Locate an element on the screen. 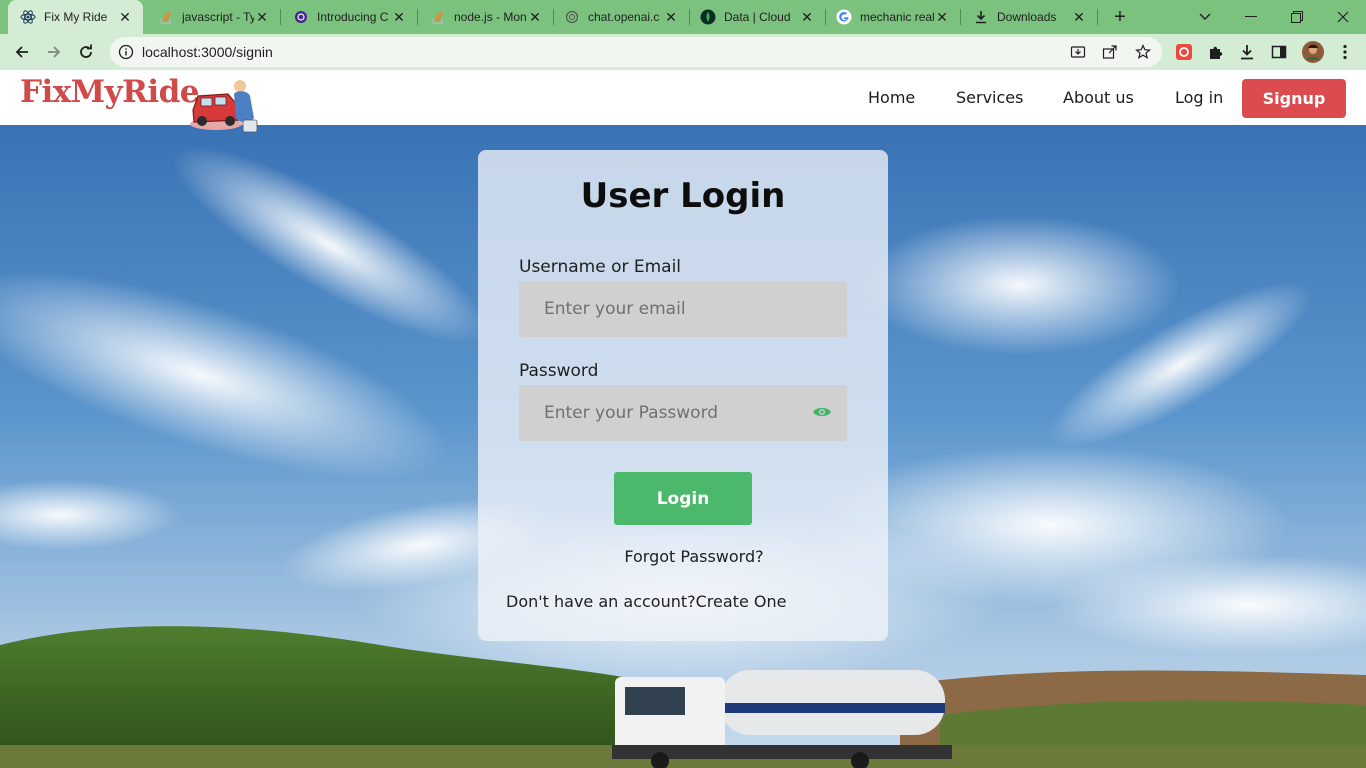  minimize-icon is located at coordinates (1251, 17).